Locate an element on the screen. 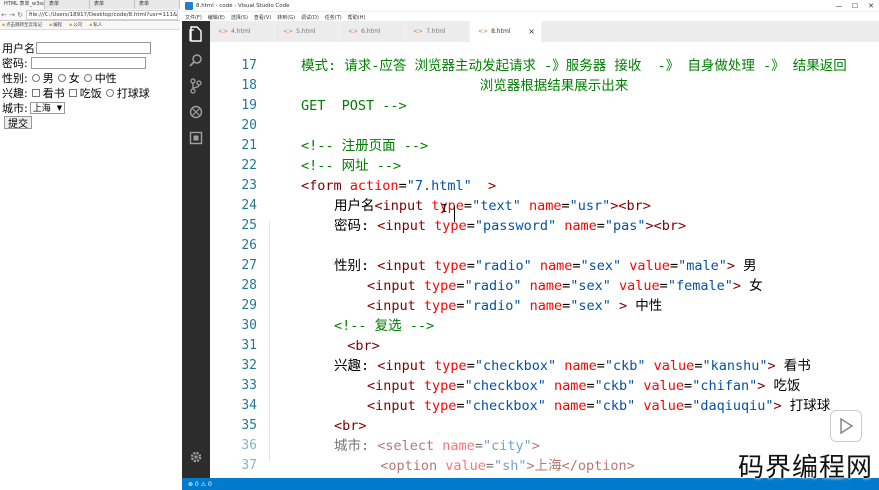 The image size is (879, 490). gender-label: 性别: is located at coordinates (15, 78).